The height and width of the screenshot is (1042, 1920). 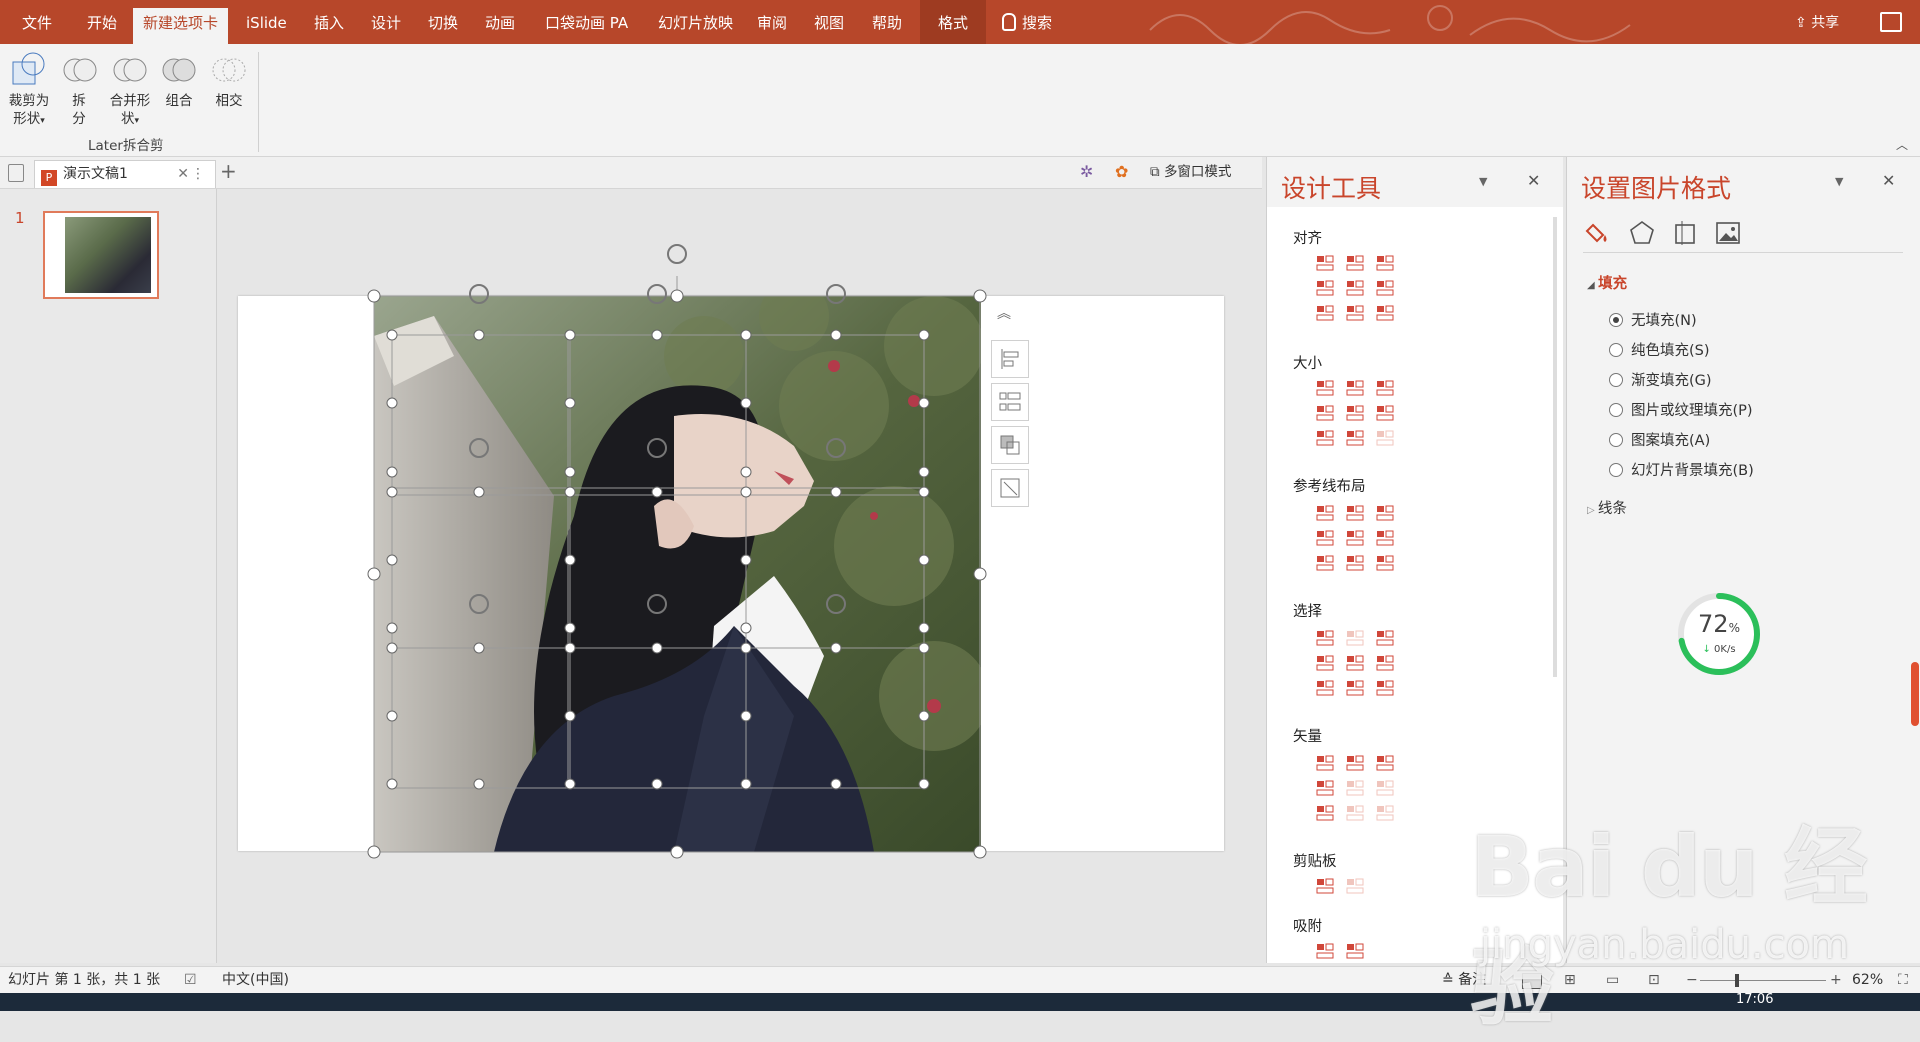 I want to click on close-design-panel-icon: ✕, so click(x=1533, y=180).